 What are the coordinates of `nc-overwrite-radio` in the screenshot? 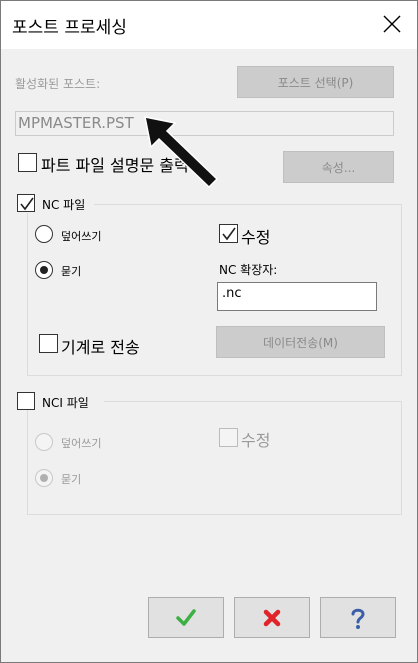 It's located at (44, 234).